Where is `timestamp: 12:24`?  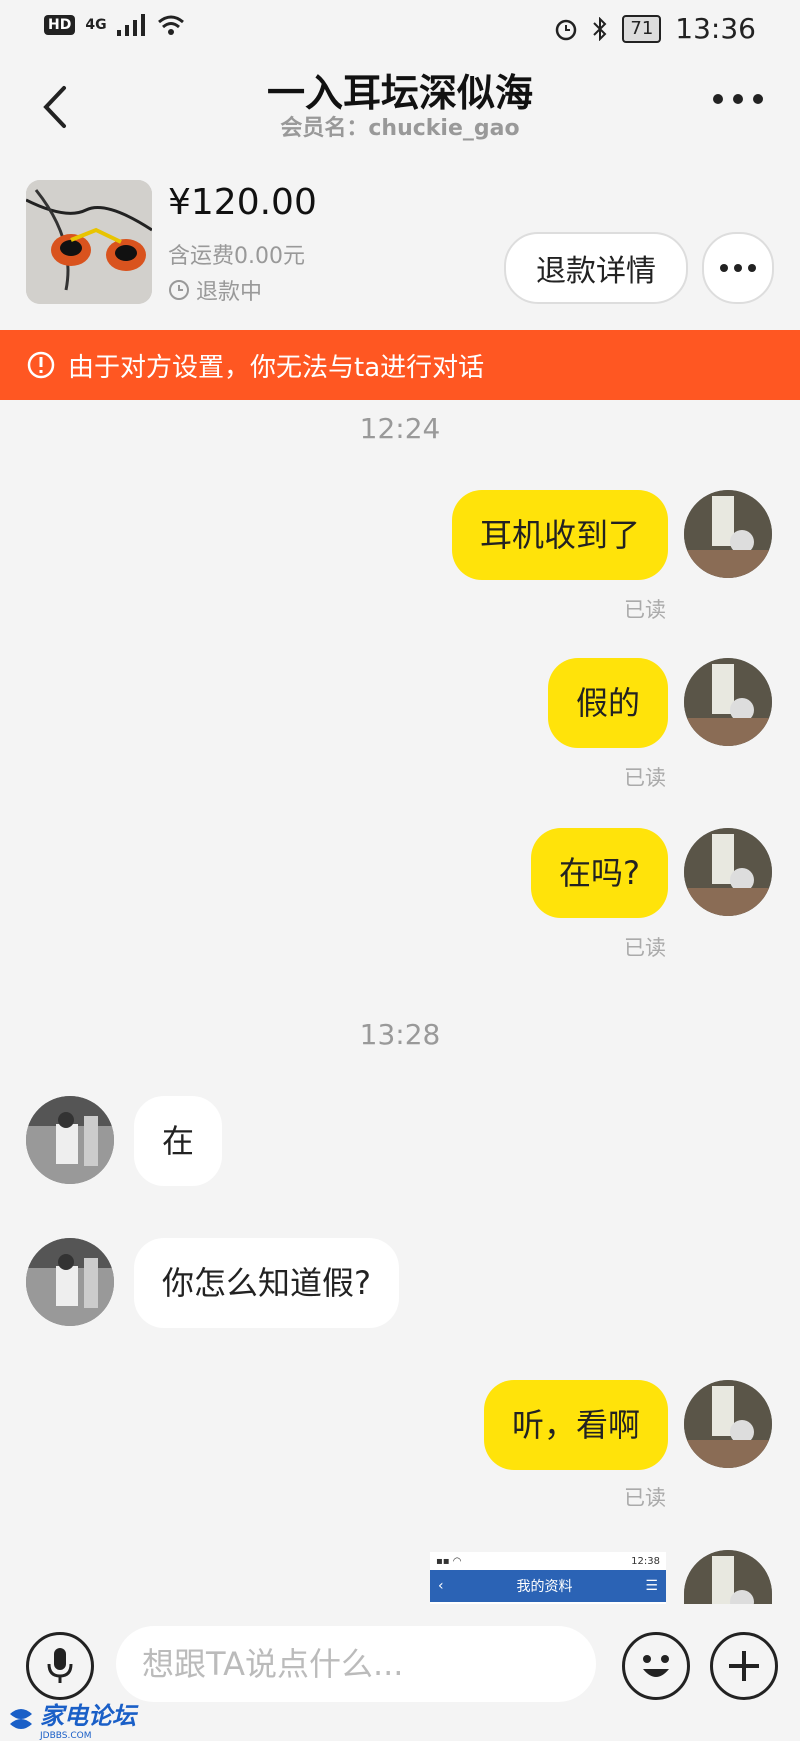 timestamp: 12:24 is located at coordinates (400, 428).